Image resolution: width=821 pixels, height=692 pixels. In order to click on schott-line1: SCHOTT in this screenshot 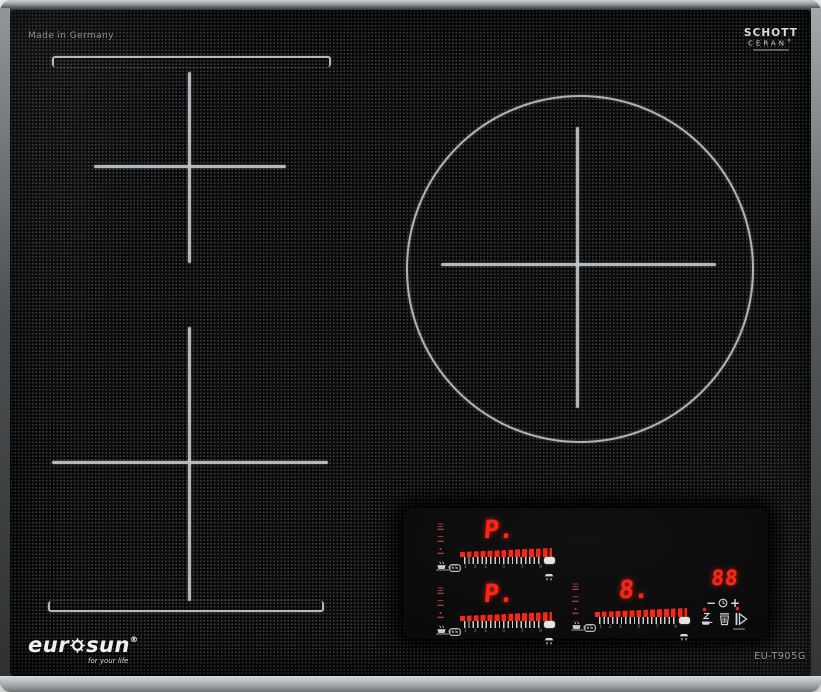, I will do `click(771, 33)`.